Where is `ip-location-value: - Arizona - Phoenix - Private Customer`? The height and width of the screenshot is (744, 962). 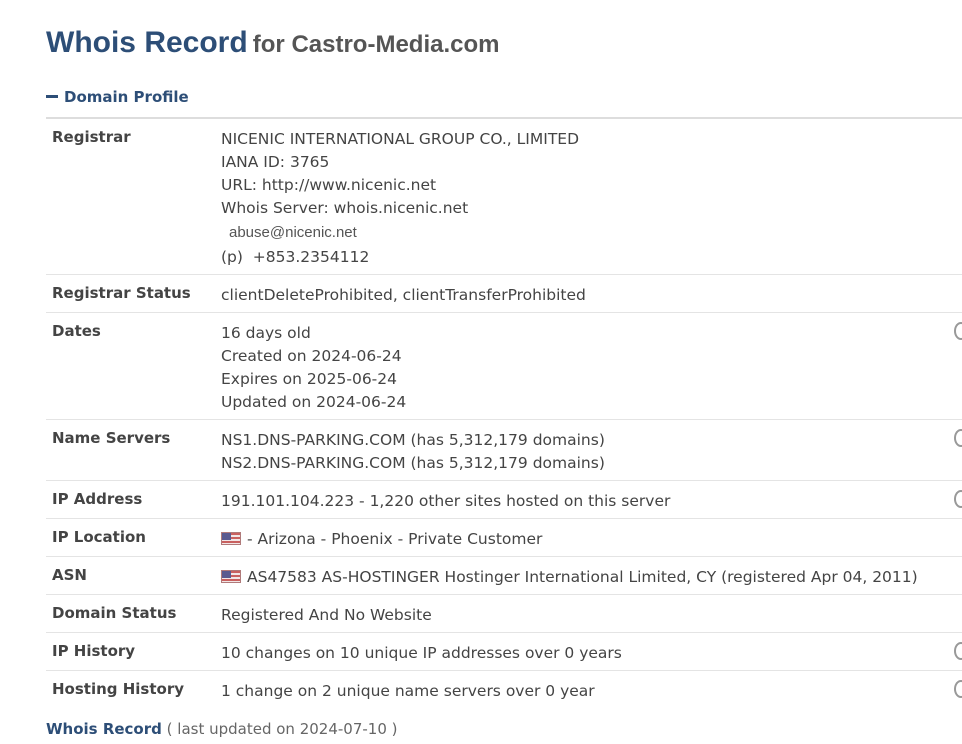
ip-location-value: - Arizona - Phoenix - Private Customer is located at coordinates (591, 539).